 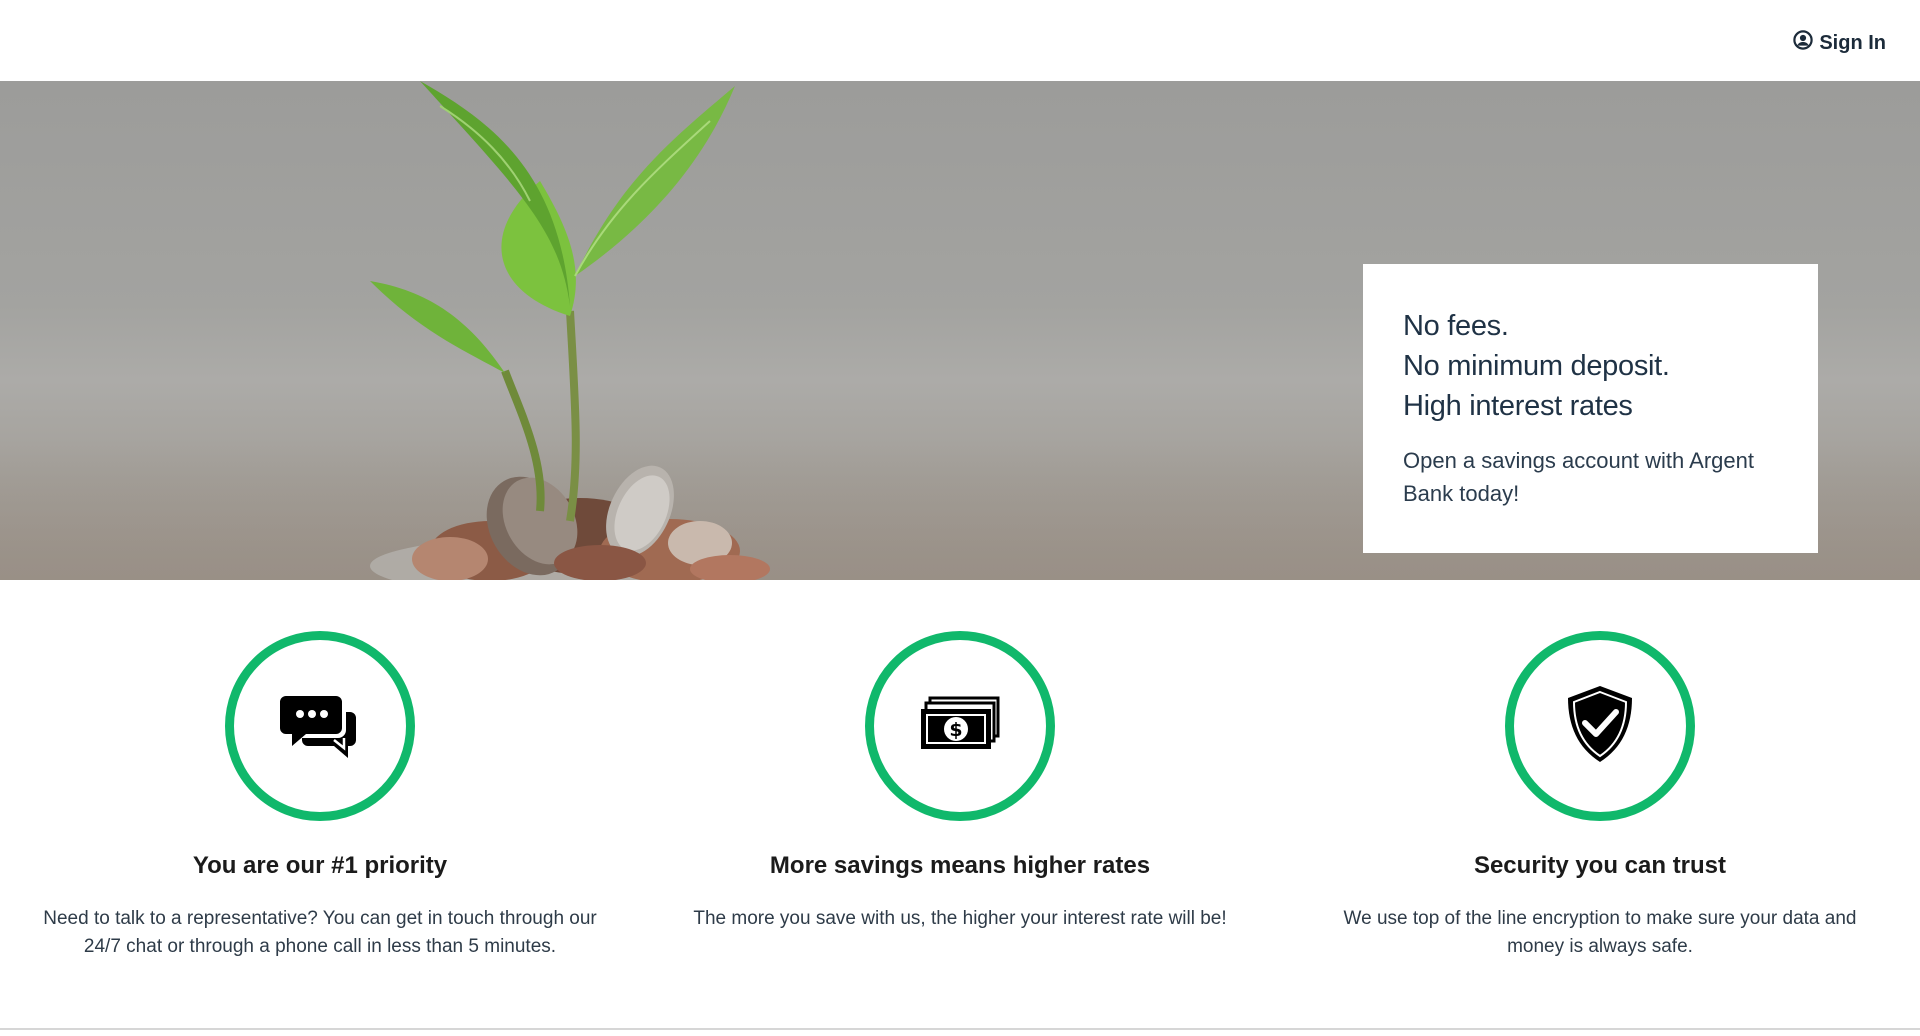 I want to click on feature-title: More savings means higher rates, so click(x=960, y=865).